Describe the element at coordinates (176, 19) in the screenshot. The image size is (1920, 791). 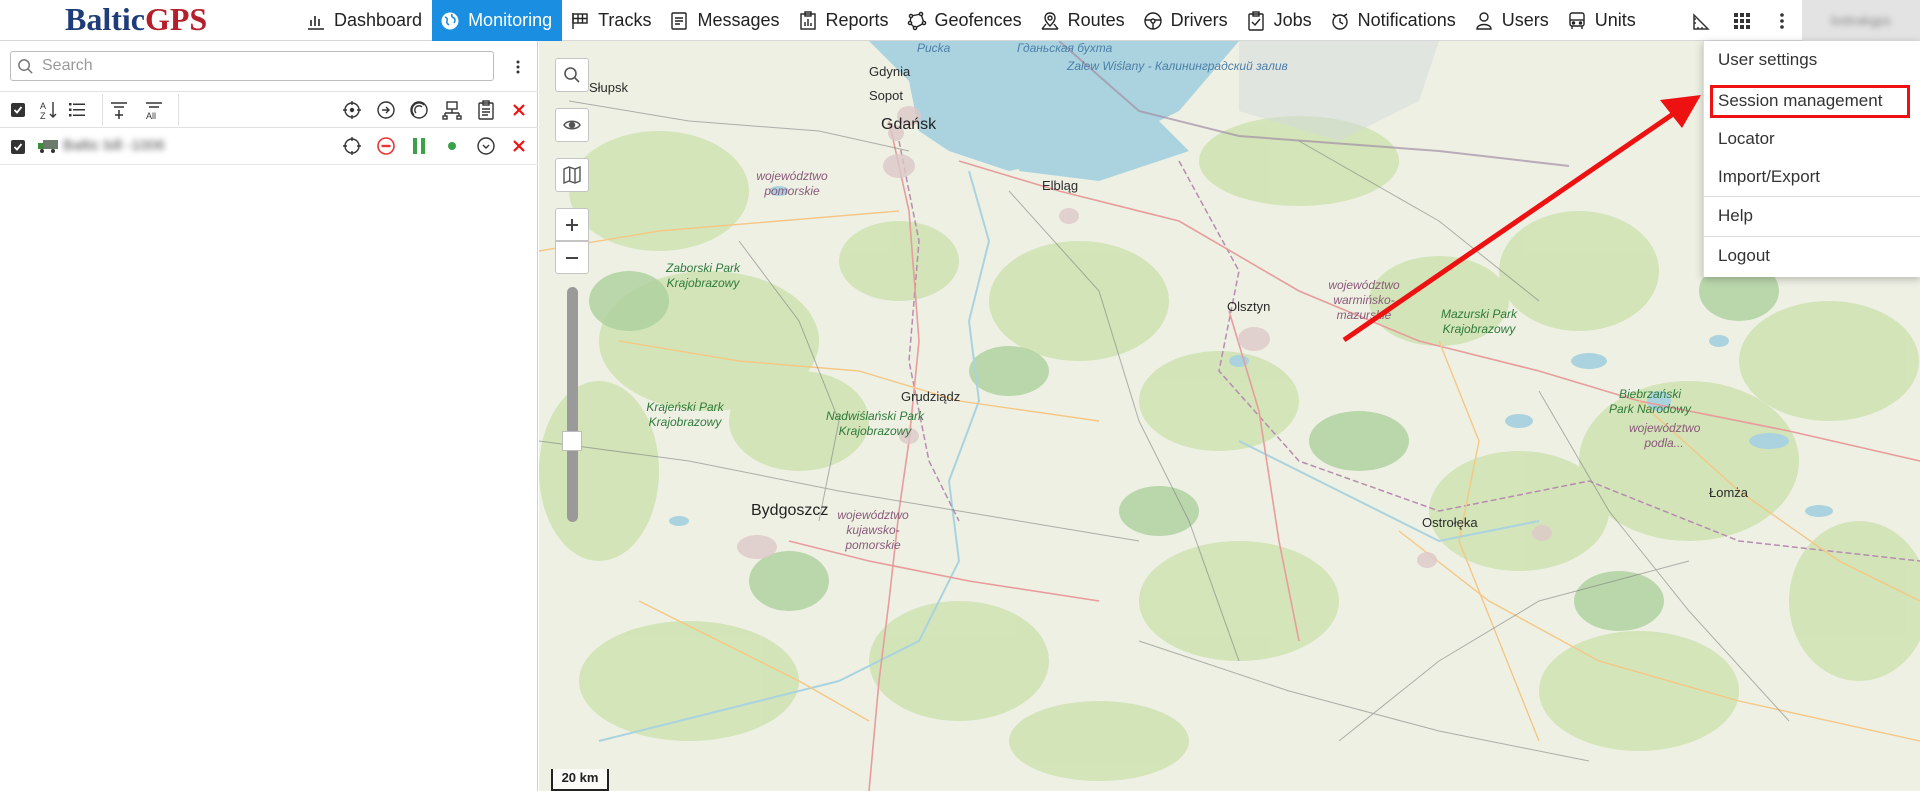
I see `logo-text-gps: GPS` at that location.